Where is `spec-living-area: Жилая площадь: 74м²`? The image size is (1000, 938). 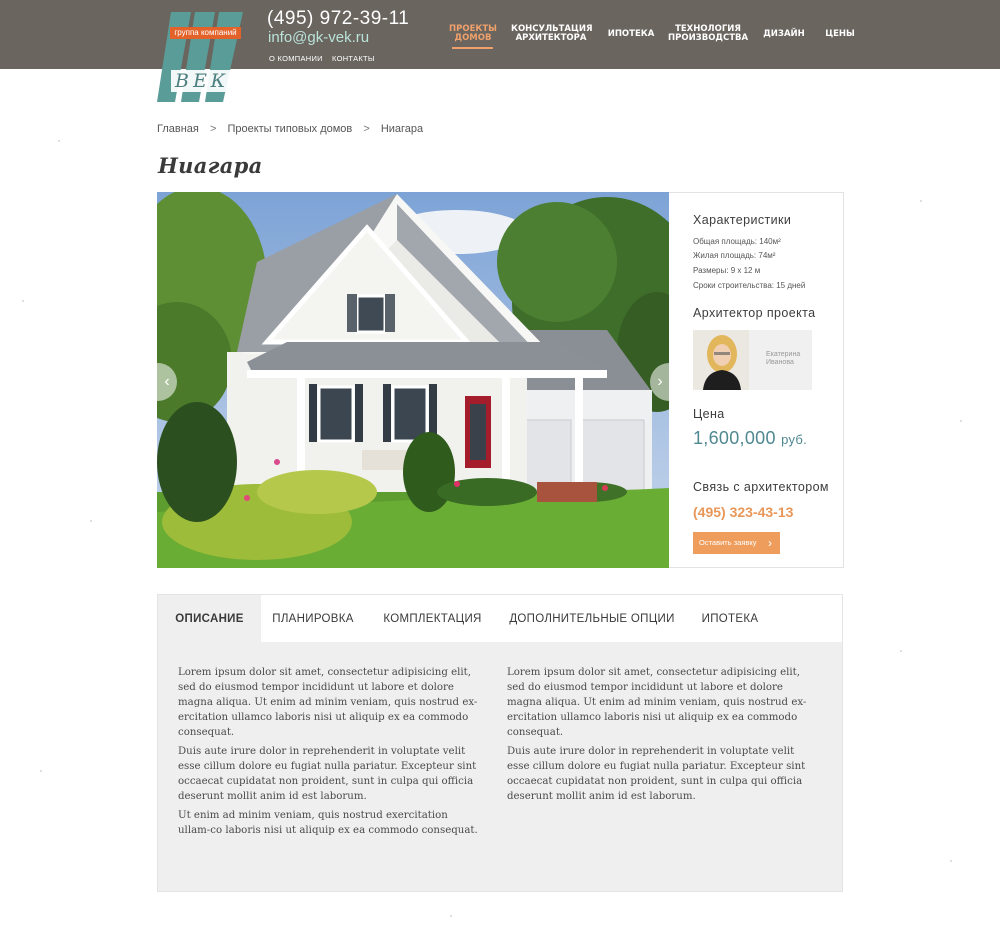
spec-living-area: Жилая площадь: 74м² is located at coordinates (734, 255).